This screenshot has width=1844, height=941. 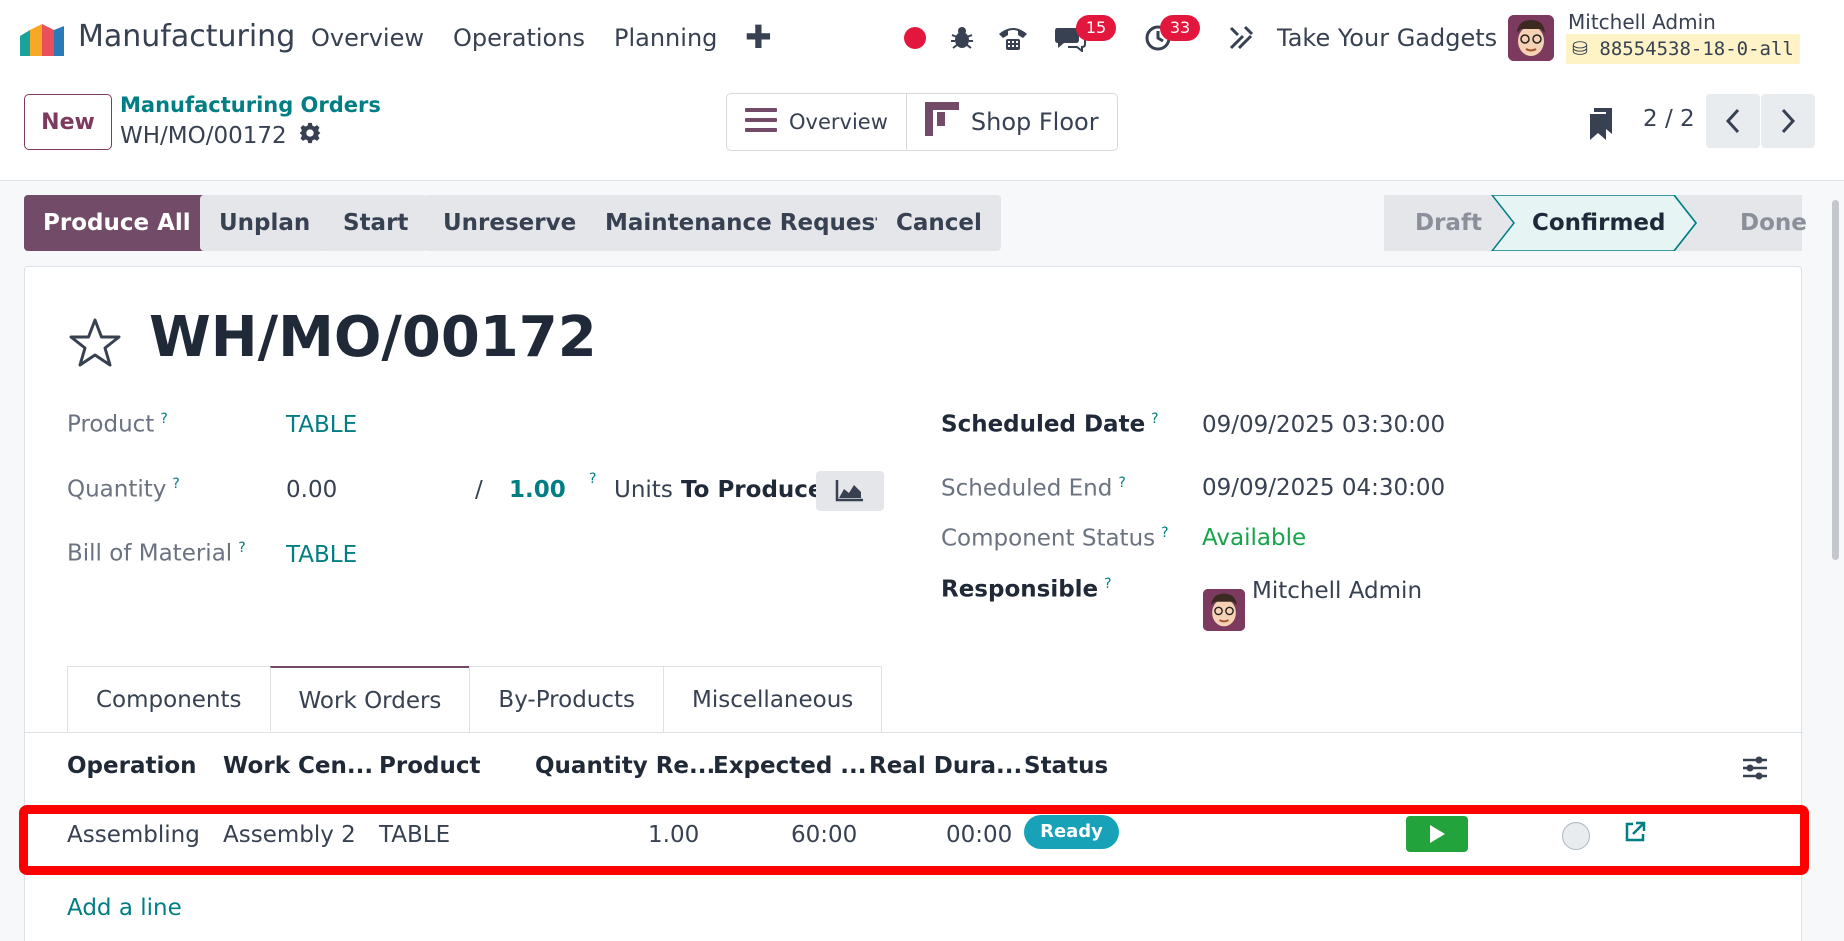 I want to click on uom-help: ?, so click(x=593, y=479).